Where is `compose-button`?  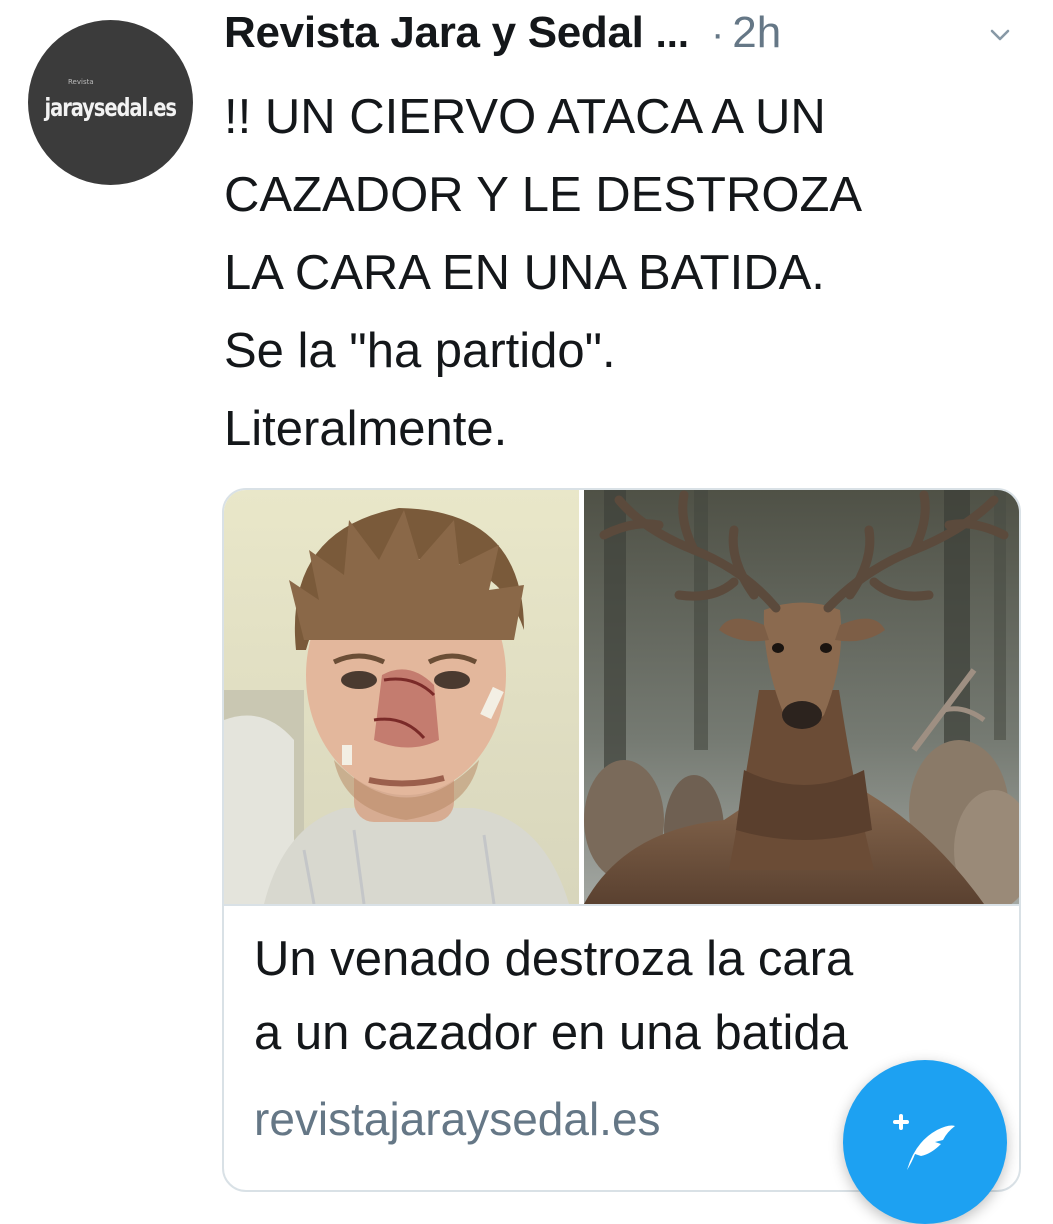
compose-button is located at coordinates (925, 1142).